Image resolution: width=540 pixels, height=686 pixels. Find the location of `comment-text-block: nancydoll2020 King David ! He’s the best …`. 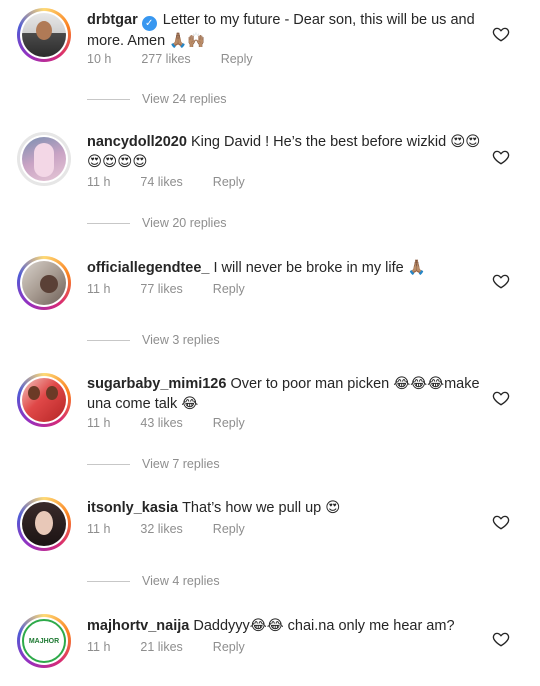

comment-text-block: nancydoll2020 King David ! He’s the best … is located at coordinates (284, 152).